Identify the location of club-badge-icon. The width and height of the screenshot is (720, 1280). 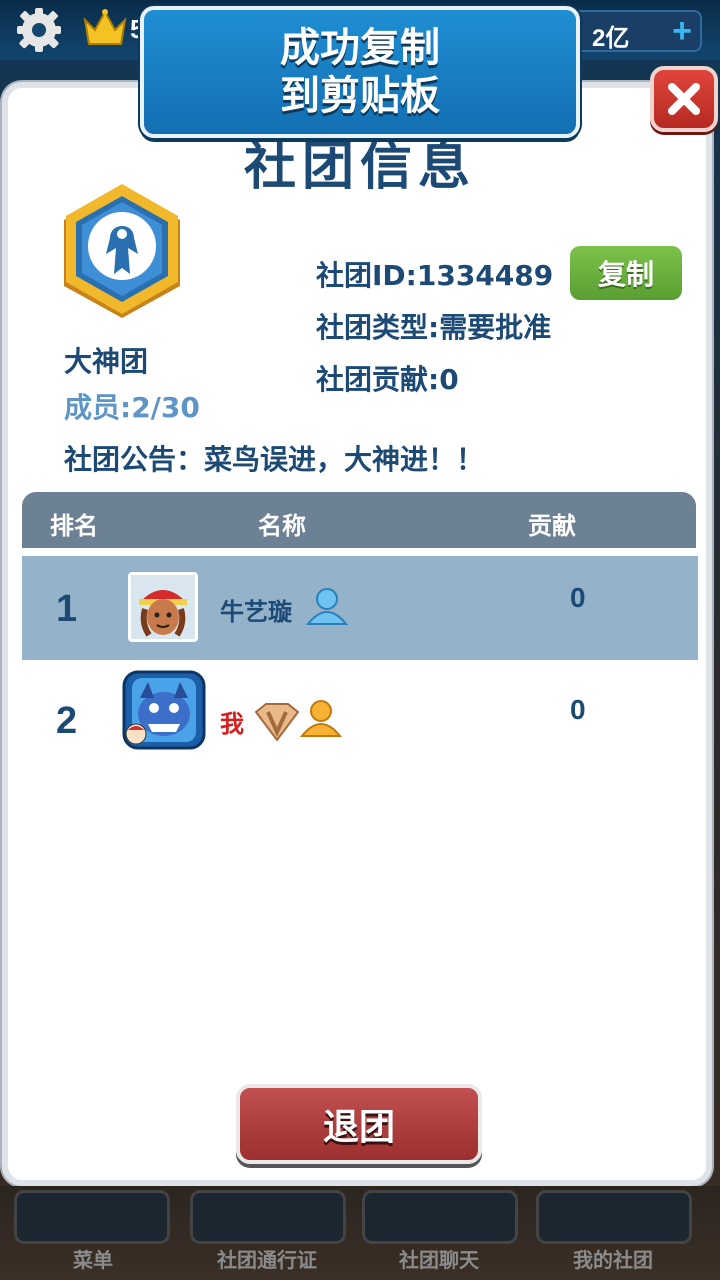
(122, 257).